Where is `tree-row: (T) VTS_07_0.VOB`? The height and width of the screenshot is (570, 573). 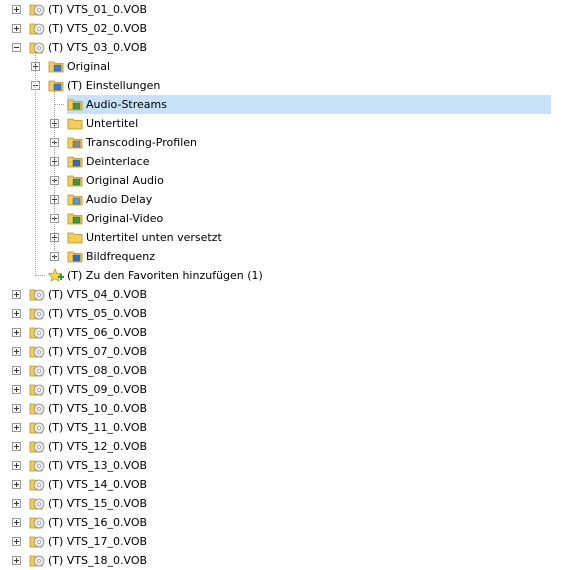
tree-row: (T) VTS_07_0.VOB is located at coordinates (286, 351).